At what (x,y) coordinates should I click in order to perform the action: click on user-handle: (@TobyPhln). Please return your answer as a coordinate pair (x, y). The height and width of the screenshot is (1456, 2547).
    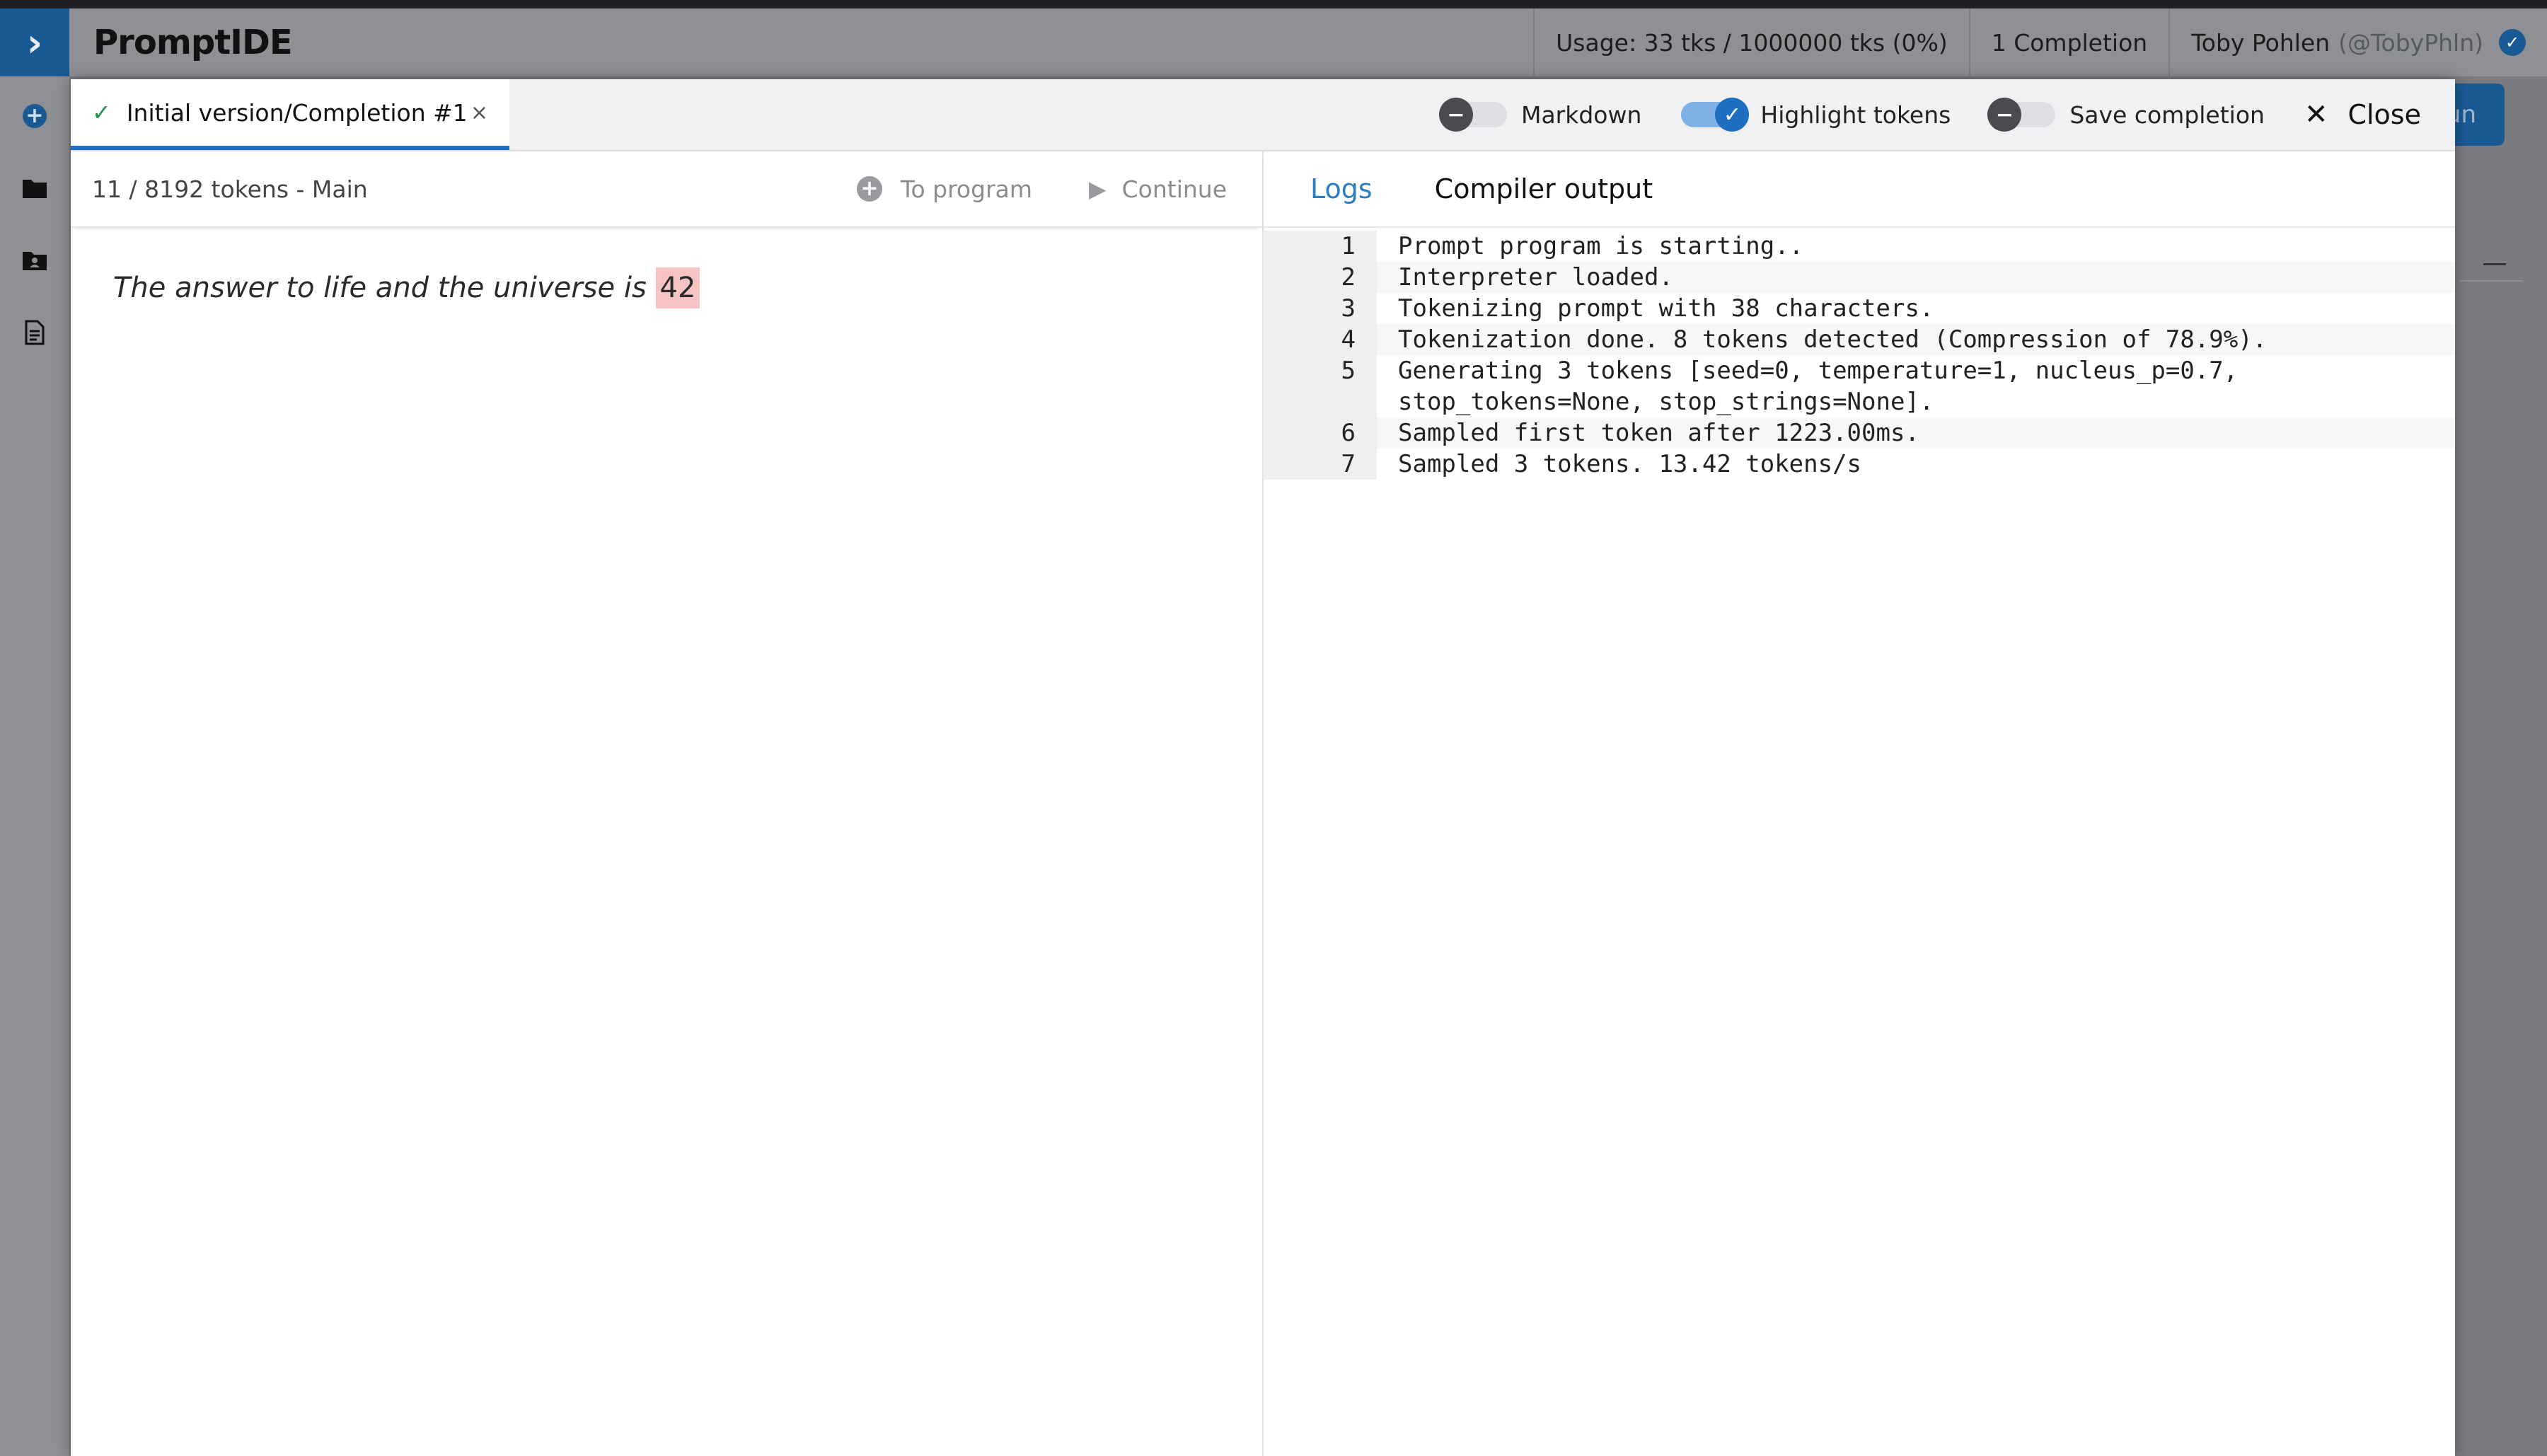
    Looking at the image, I should click on (2410, 42).